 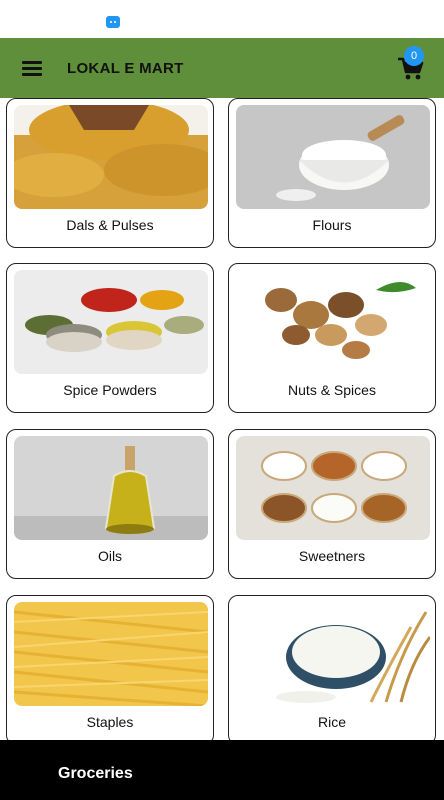 What do you see at coordinates (222, 19) in the screenshot?
I see `status-bar` at bounding box center [222, 19].